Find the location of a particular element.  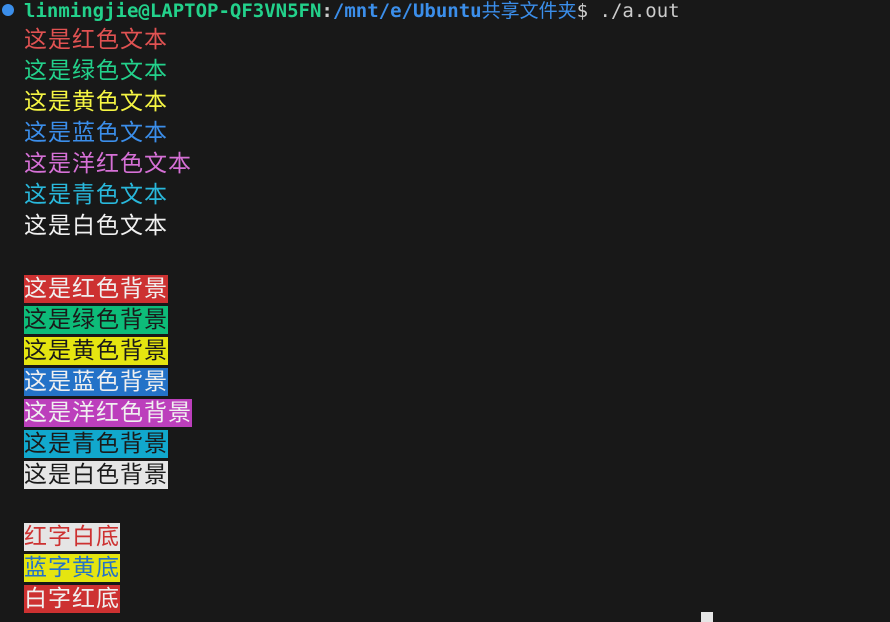

output-line-red-on-white: 红字白底 is located at coordinates (72, 537).